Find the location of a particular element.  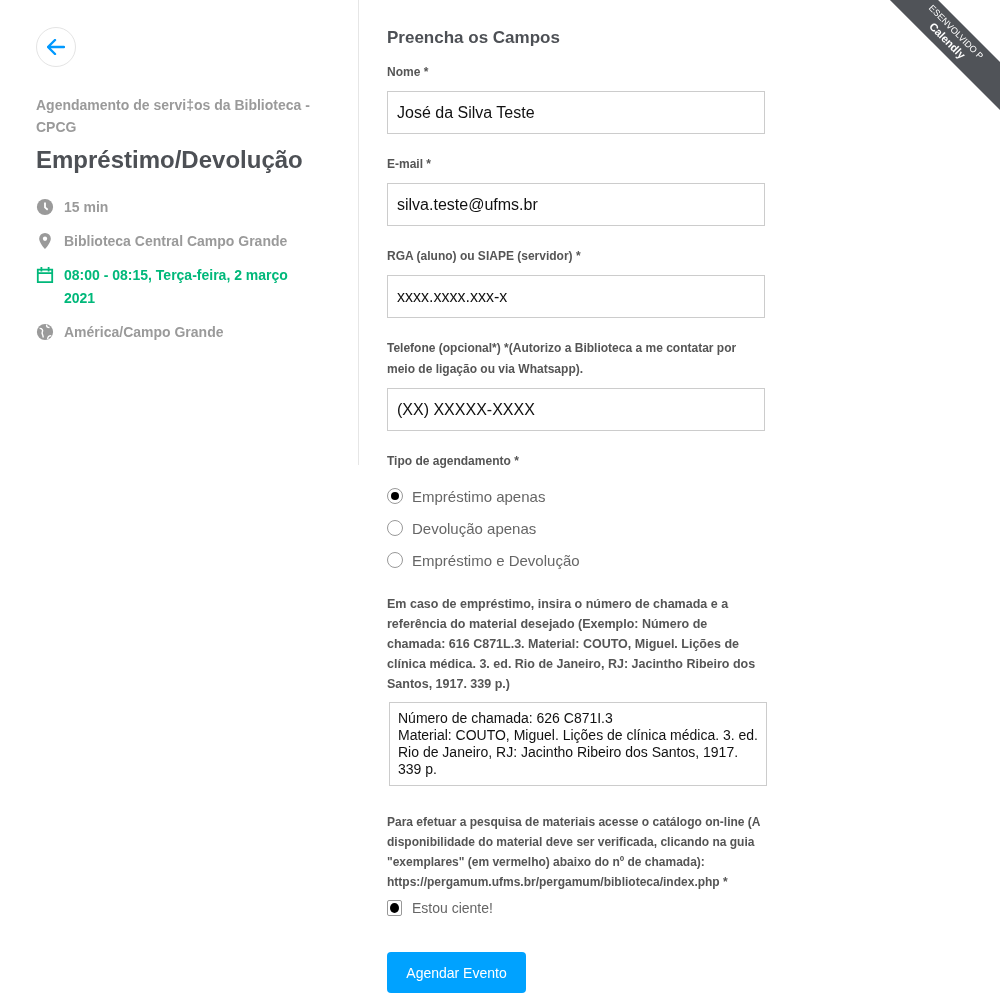

back-arrow-icon is located at coordinates (56, 47).